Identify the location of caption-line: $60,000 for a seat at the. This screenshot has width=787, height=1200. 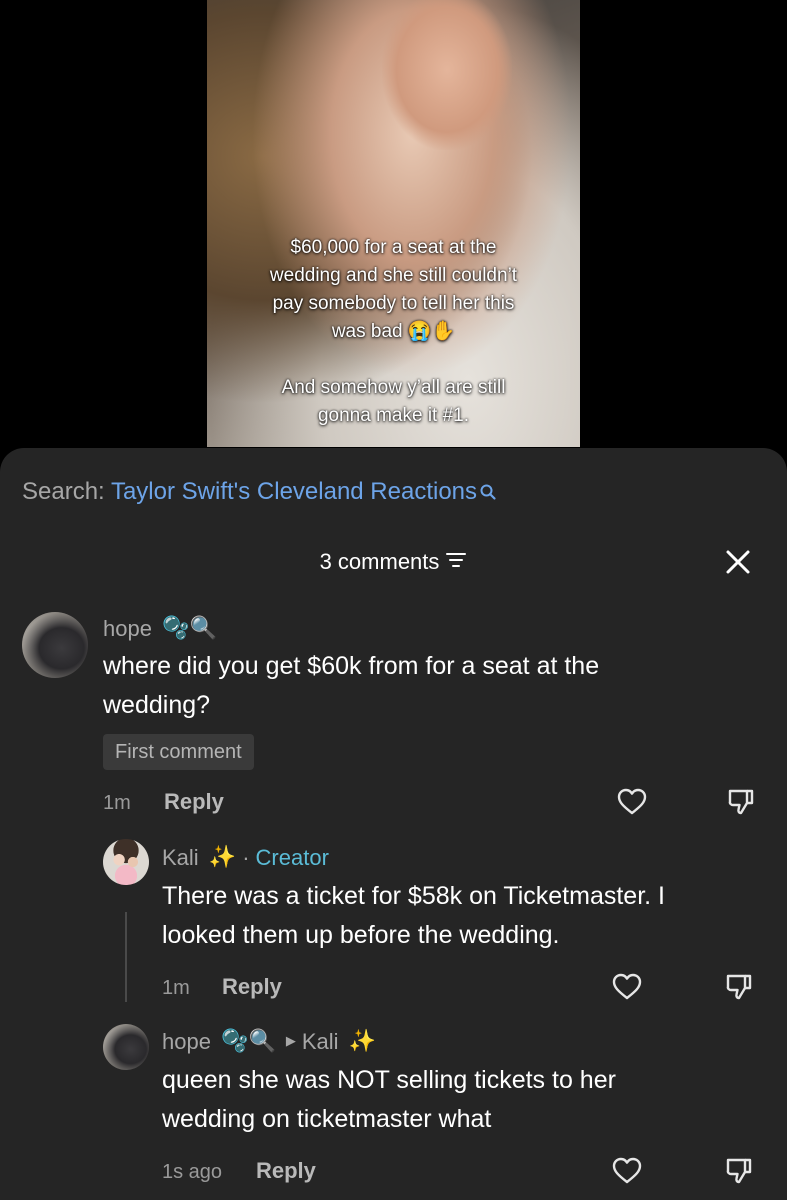
(393, 247).